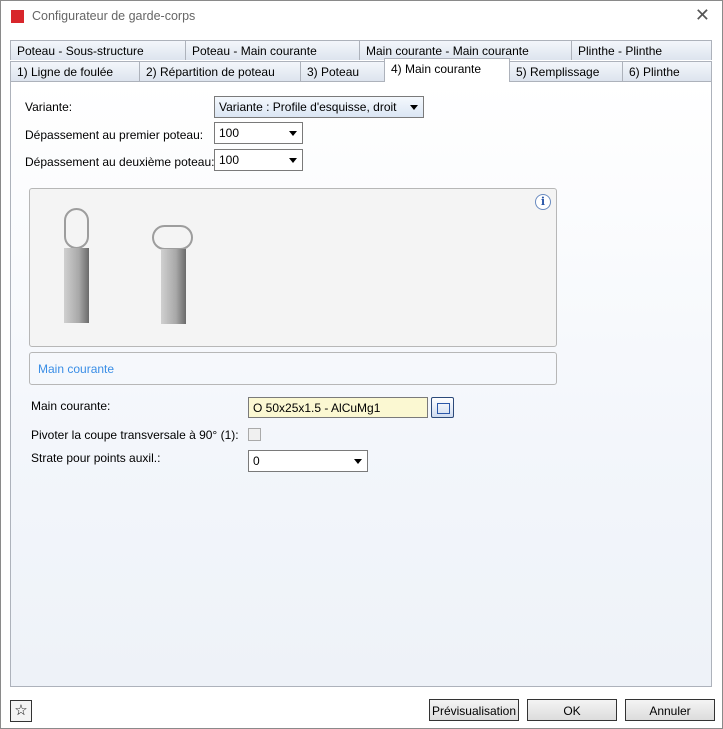  Describe the element at coordinates (229, 160) in the screenshot. I see `dep2-value: 100` at that location.